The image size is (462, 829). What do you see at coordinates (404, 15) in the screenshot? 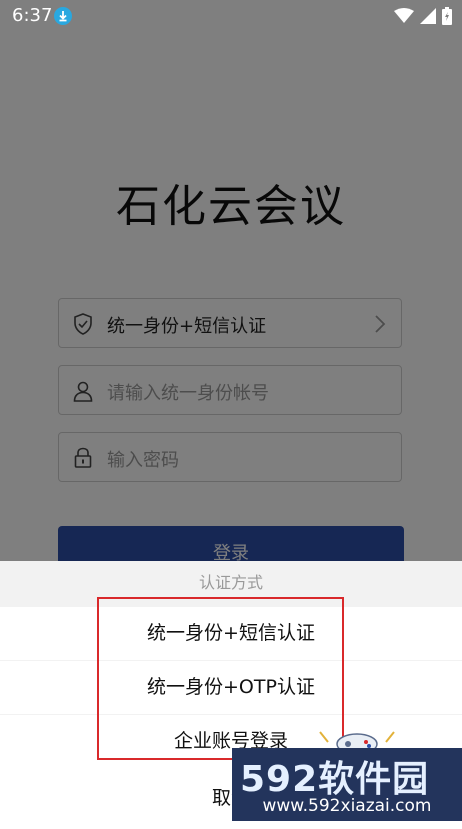
I see `wifi-icon` at bounding box center [404, 15].